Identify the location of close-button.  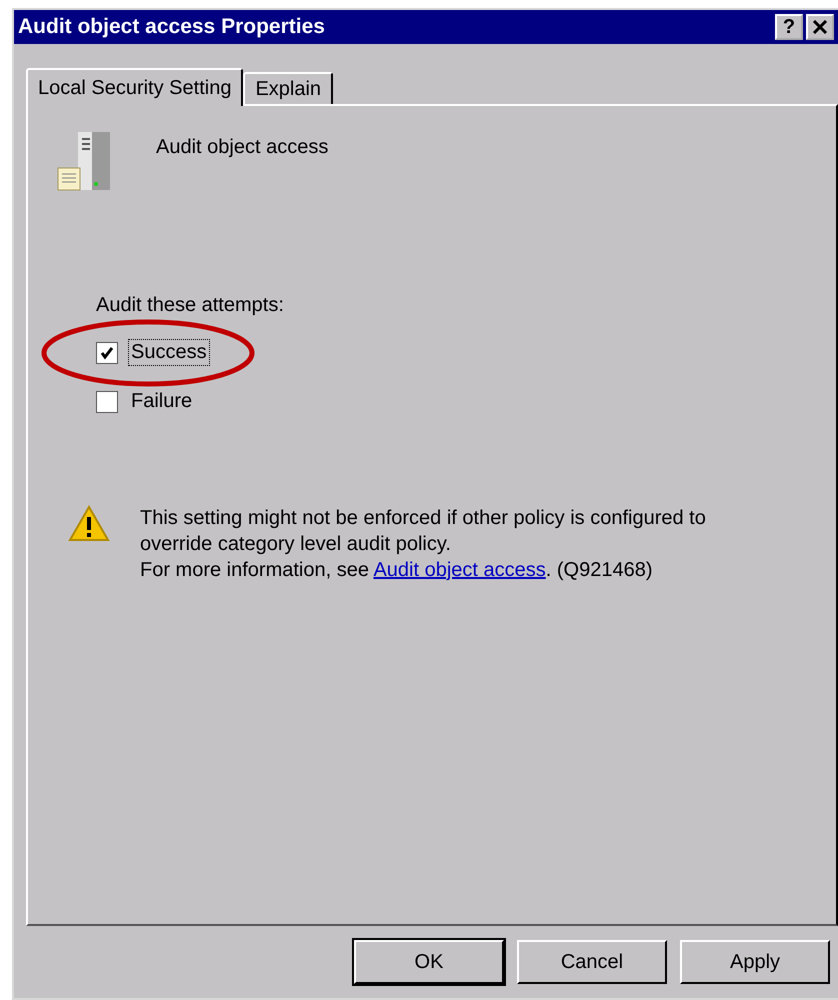
(820, 27).